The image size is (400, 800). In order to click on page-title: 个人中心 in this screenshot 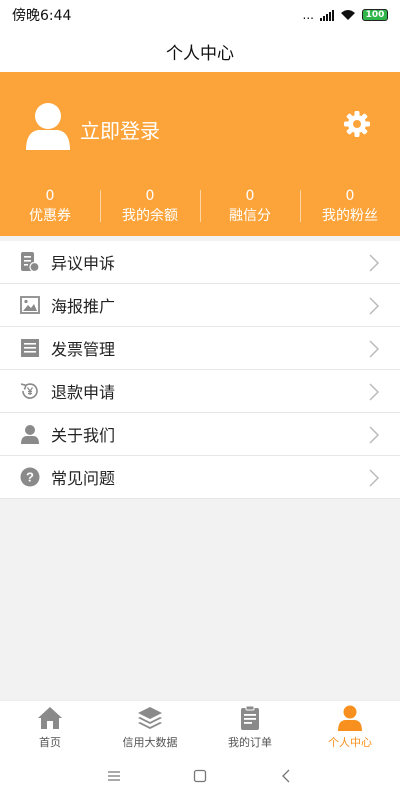, I will do `click(200, 53)`.